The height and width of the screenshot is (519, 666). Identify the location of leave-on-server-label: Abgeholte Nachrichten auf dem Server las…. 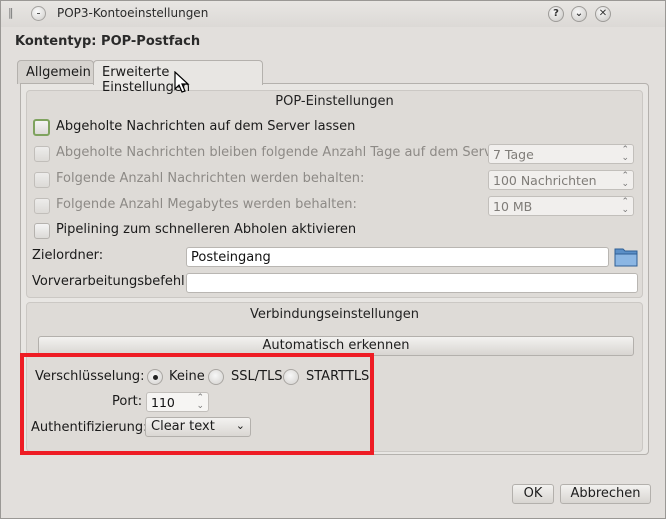
(206, 126).